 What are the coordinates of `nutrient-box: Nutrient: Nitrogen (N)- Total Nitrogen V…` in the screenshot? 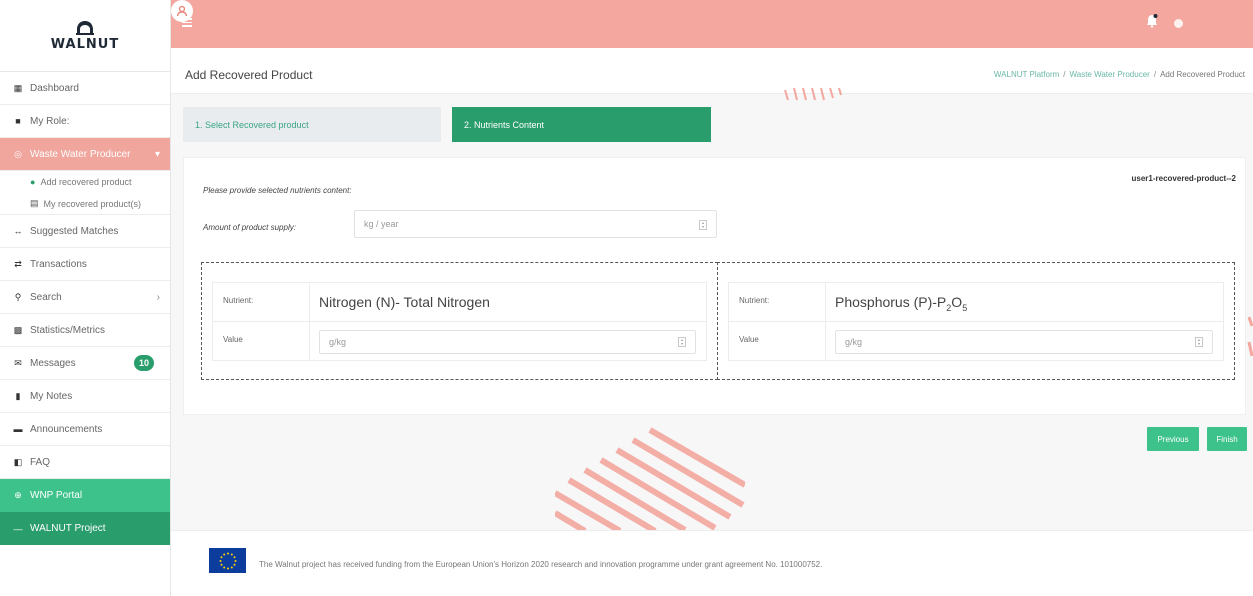 It's located at (459, 321).